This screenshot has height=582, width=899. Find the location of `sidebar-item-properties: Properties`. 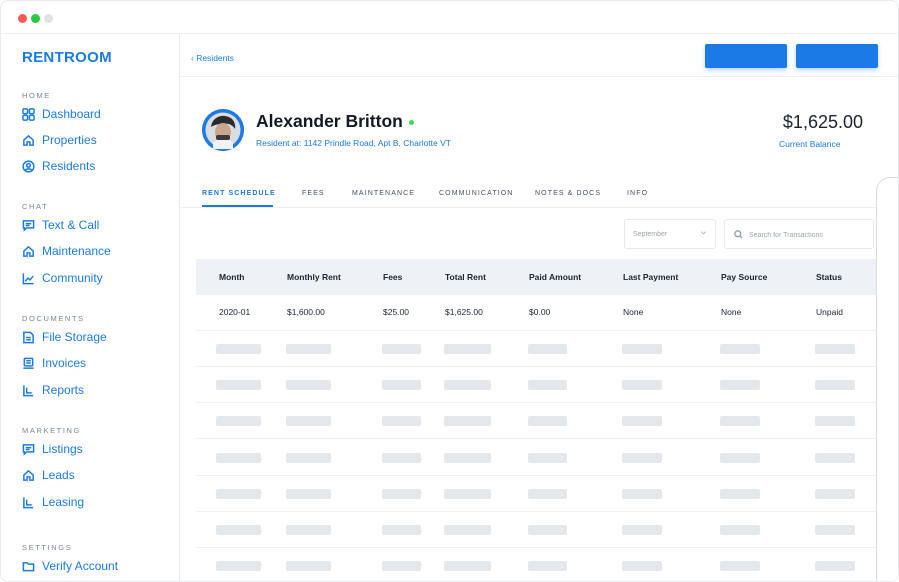

sidebar-item-properties: Properties is located at coordinates (59, 140).